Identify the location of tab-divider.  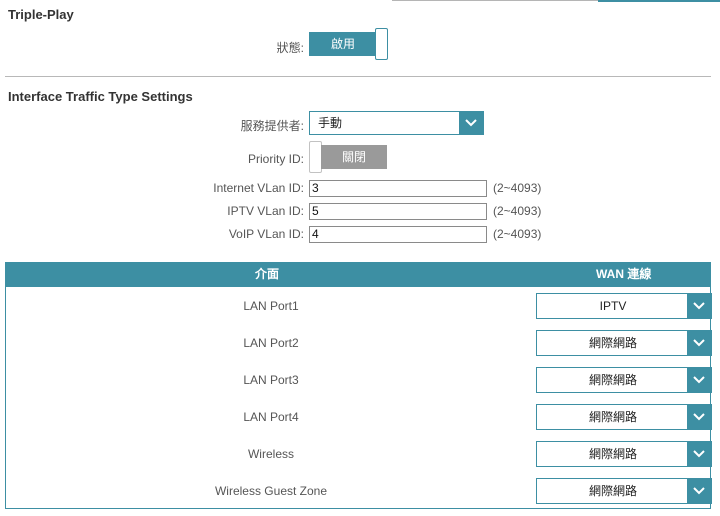
(495, 0).